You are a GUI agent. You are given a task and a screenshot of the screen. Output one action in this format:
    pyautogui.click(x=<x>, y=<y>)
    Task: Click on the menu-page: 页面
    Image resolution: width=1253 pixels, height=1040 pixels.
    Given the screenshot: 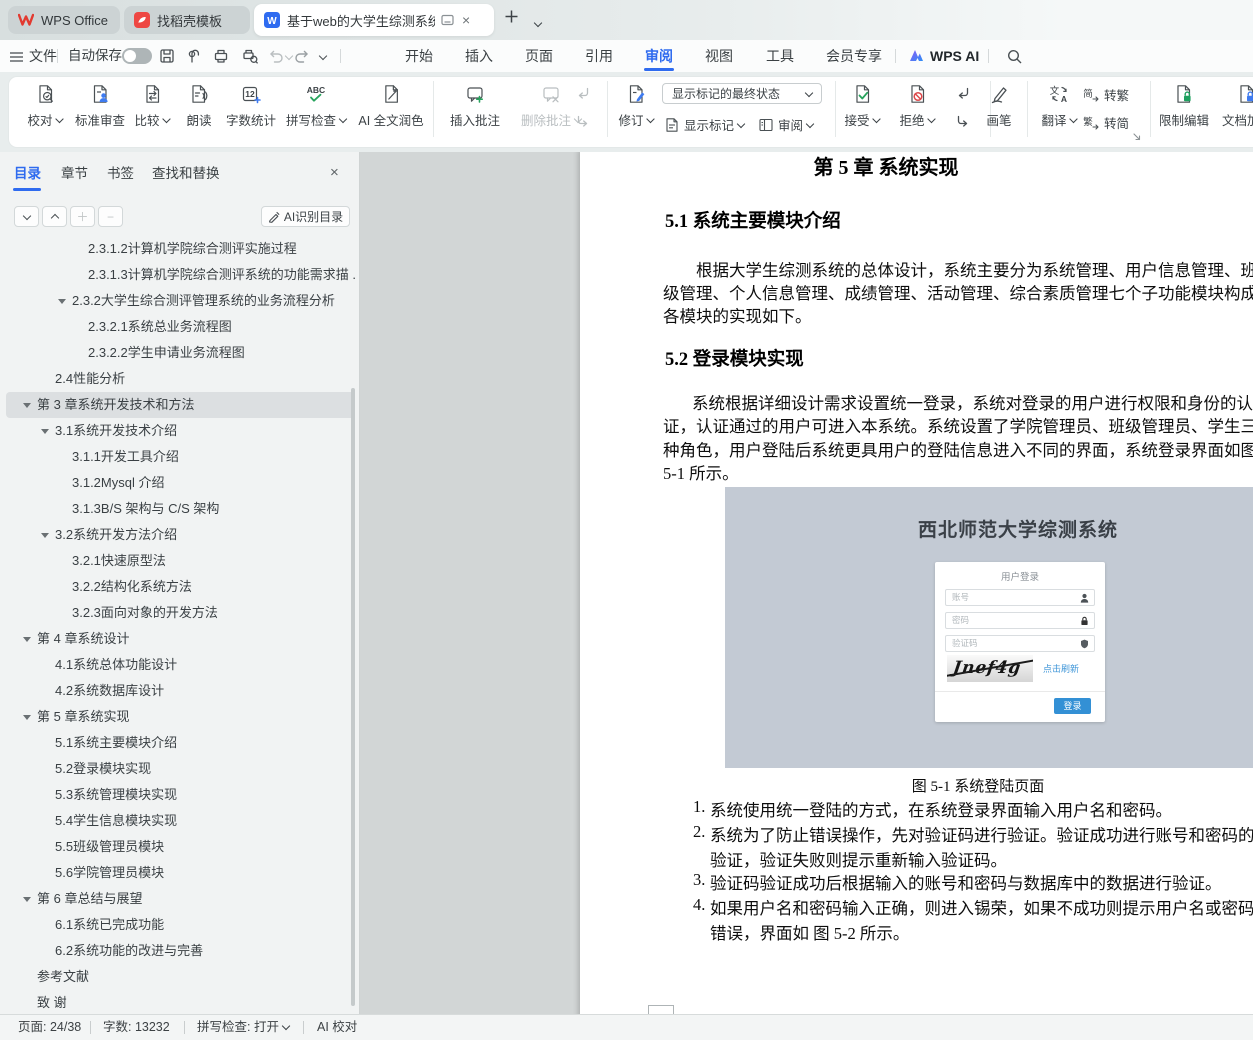 What is the action you would take?
    pyautogui.click(x=539, y=56)
    